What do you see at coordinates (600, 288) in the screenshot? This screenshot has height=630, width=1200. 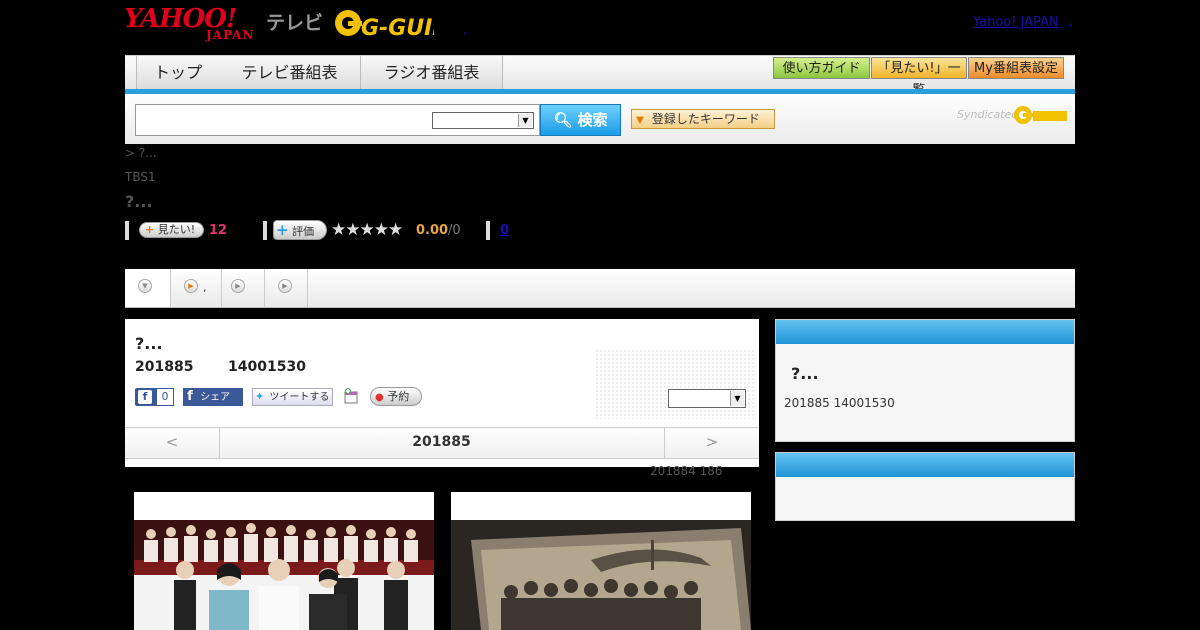 I see `content-tab-bar: ▼ ▶ , ▶ ▶` at bounding box center [600, 288].